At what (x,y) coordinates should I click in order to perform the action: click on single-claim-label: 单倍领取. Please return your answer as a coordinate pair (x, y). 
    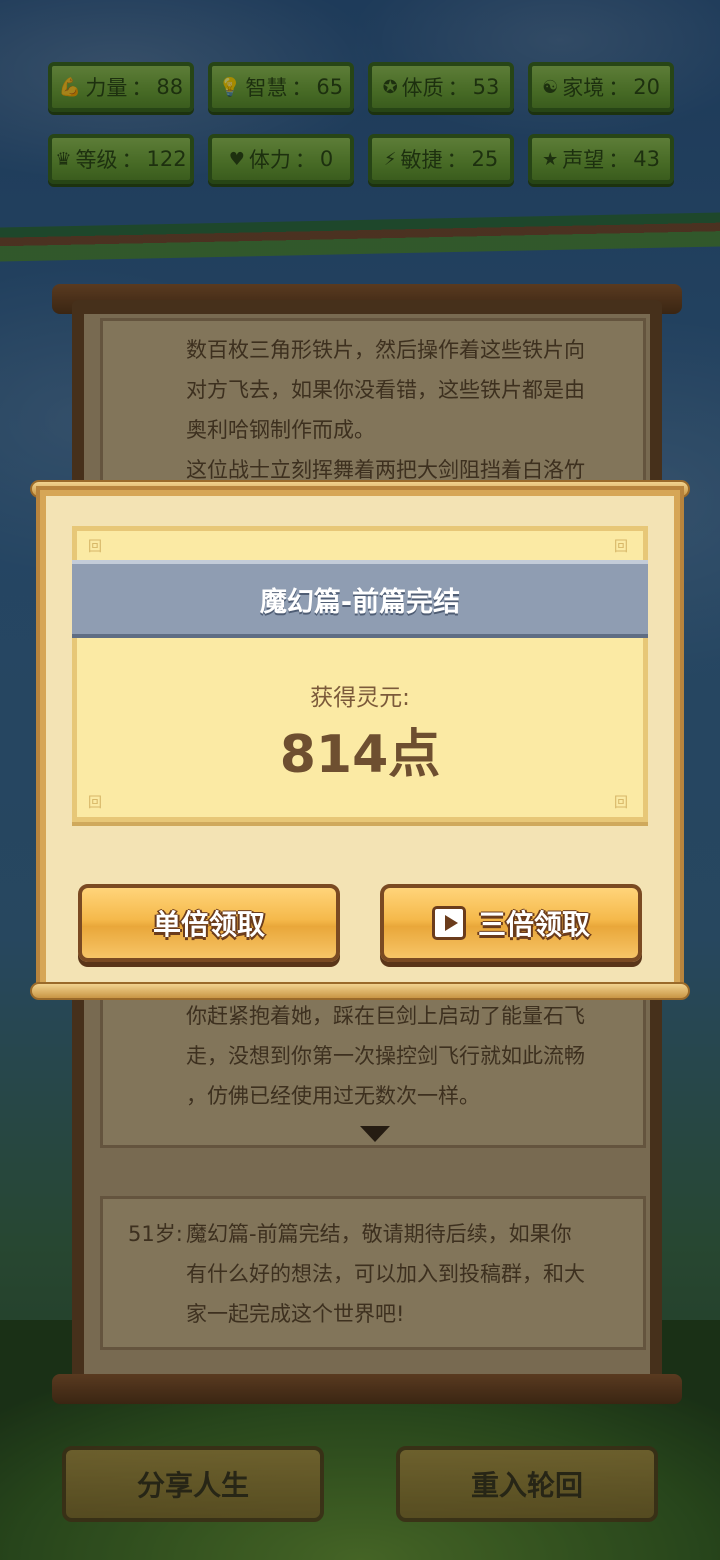
    Looking at the image, I should click on (208, 924).